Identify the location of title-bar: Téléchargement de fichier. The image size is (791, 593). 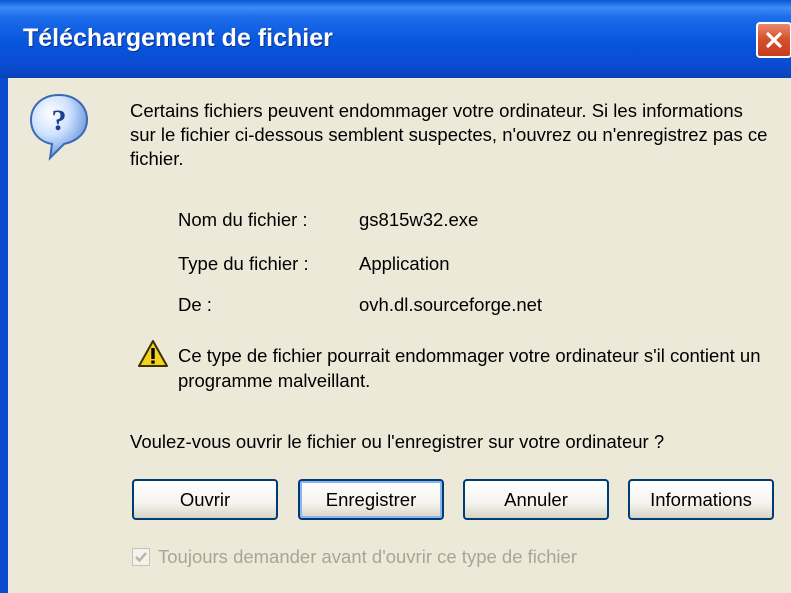
(395, 39).